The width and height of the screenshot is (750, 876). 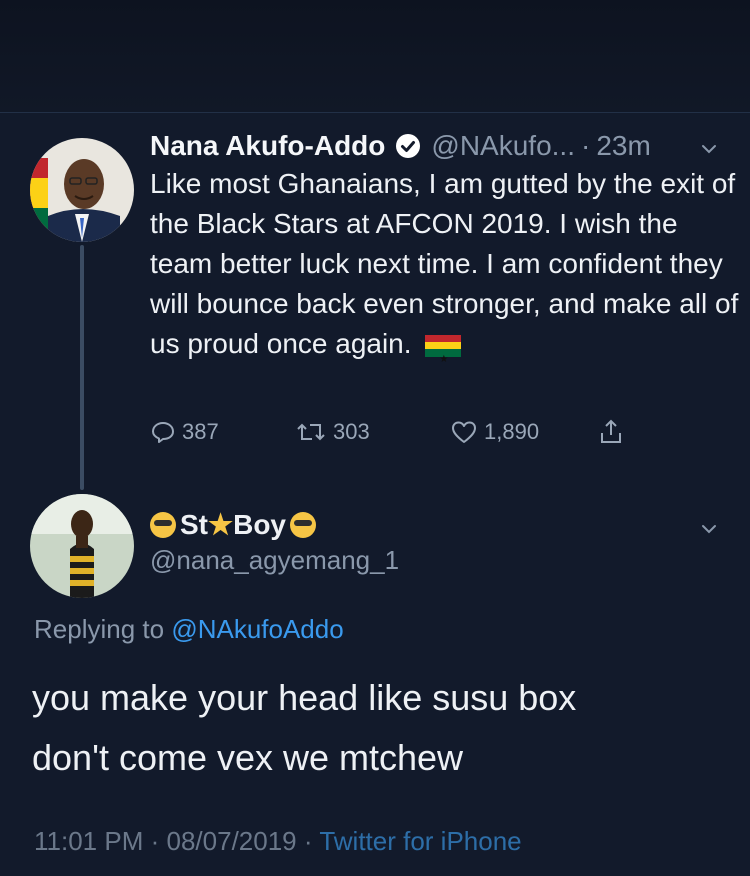 I want to click on author-name: Nana Akufo-Addo, so click(x=267, y=146).